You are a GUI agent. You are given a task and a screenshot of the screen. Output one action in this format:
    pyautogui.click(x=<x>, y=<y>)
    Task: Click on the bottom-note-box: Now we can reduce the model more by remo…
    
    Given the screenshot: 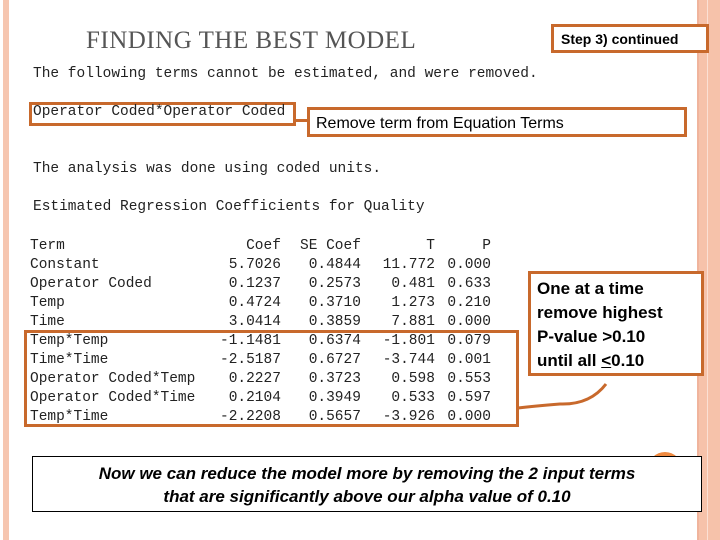 What is the action you would take?
    pyautogui.click(x=367, y=484)
    